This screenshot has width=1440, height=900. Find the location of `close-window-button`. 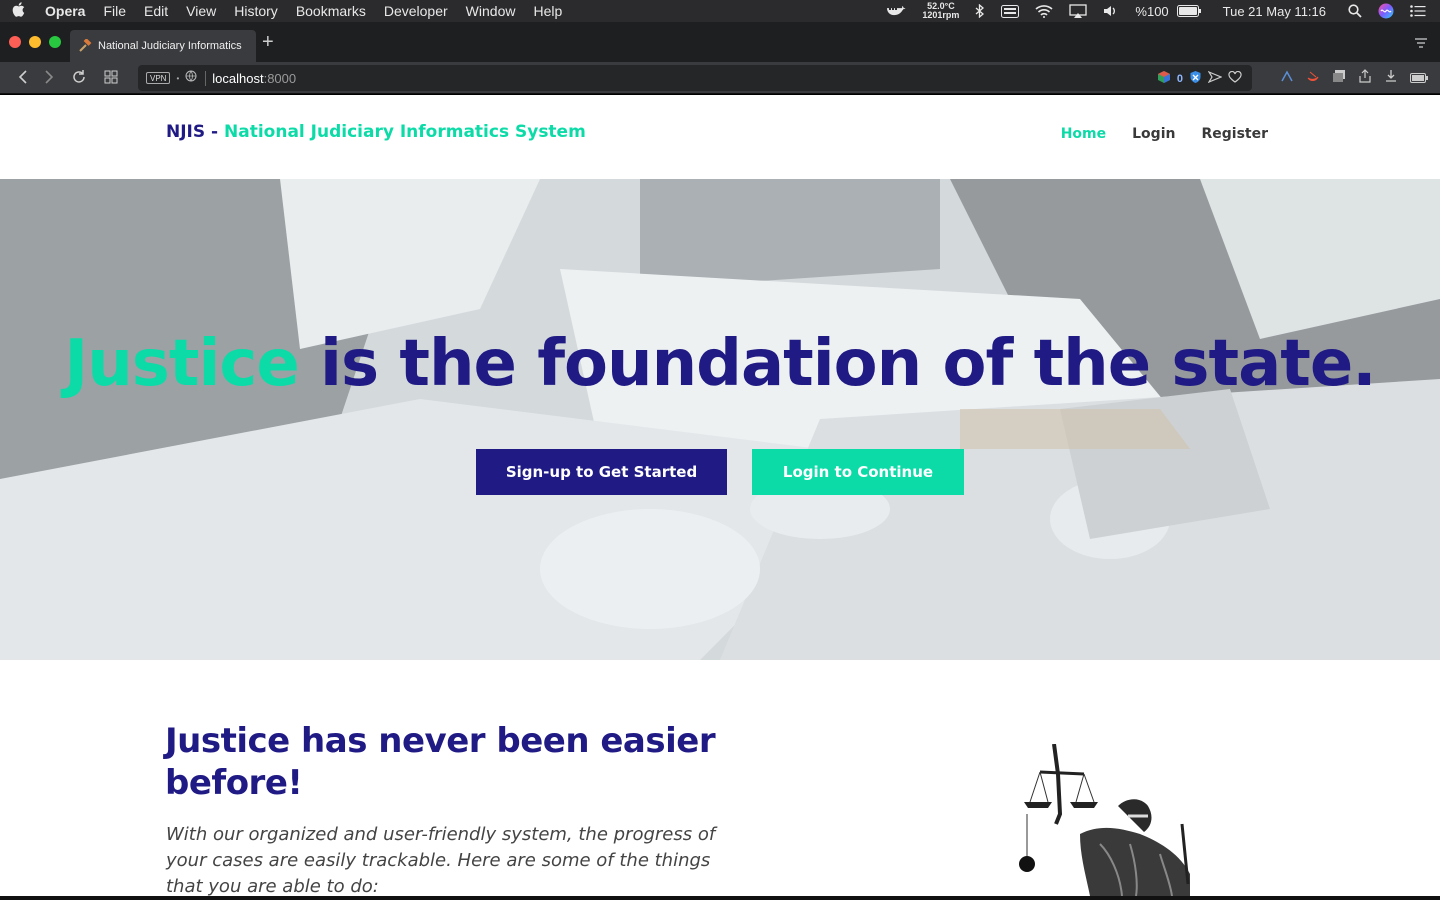

close-window-button is located at coordinates (15, 42).